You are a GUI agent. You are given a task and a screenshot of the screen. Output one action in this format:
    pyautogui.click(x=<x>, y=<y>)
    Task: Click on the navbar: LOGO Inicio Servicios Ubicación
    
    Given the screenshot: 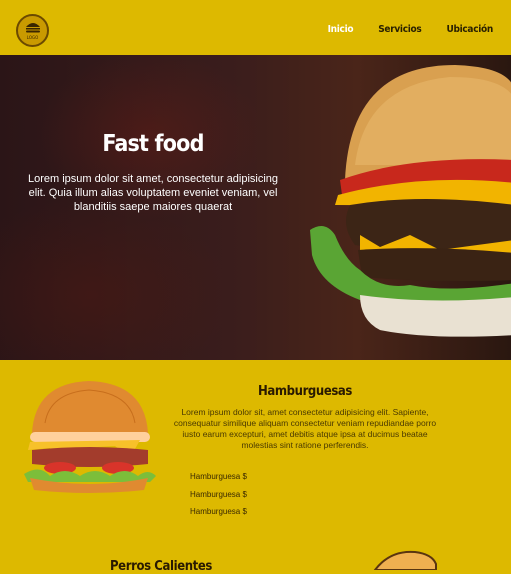 What is the action you would take?
    pyautogui.click(x=255, y=27)
    